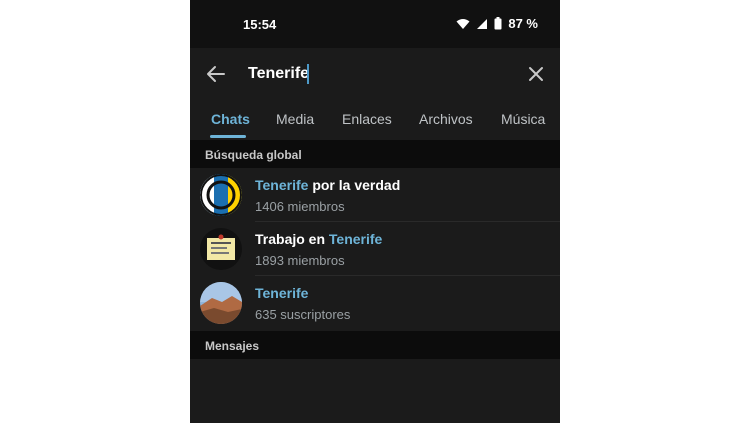 Image resolution: width=750 pixels, height=423 pixels. Describe the element at coordinates (523, 119) in the screenshot. I see `tab-musica: Música` at that location.